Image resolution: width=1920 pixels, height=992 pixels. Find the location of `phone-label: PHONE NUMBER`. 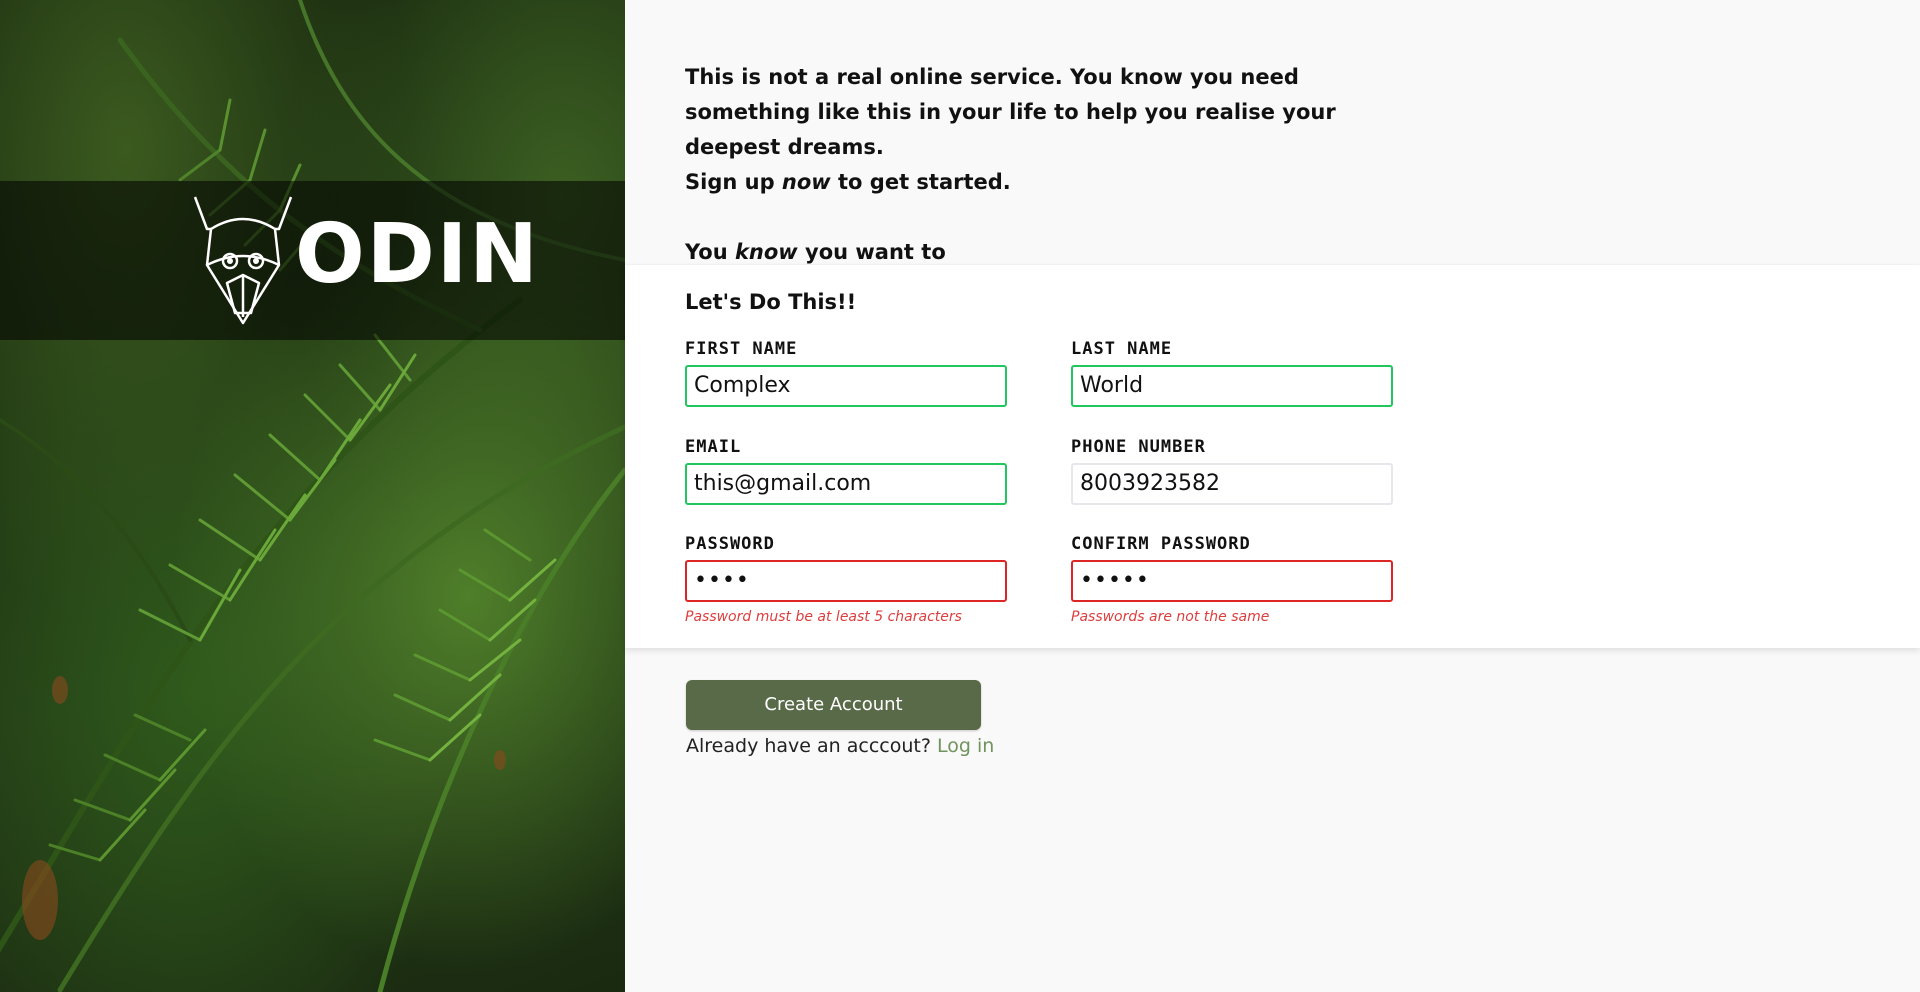

phone-label: PHONE NUMBER is located at coordinates (1138, 447).